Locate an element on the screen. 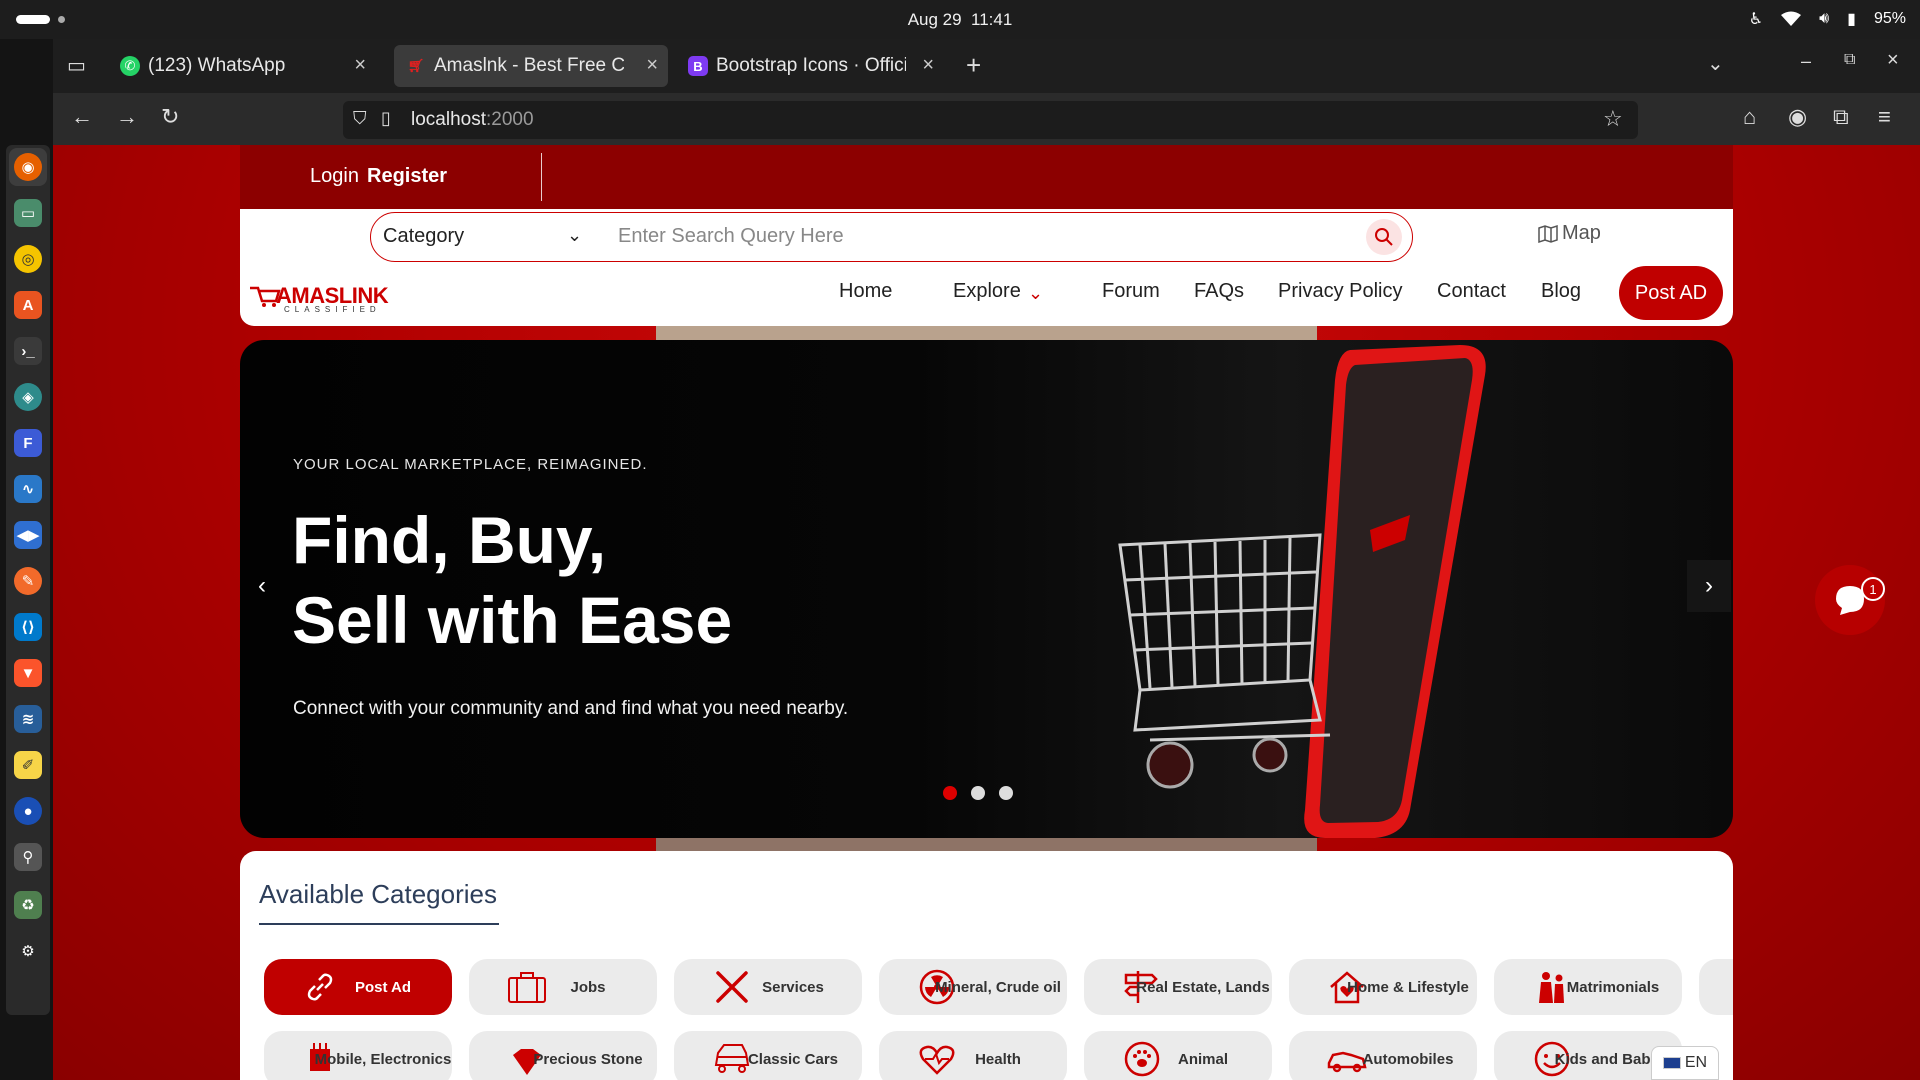  category-select: Category is located at coordinates (423, 236).